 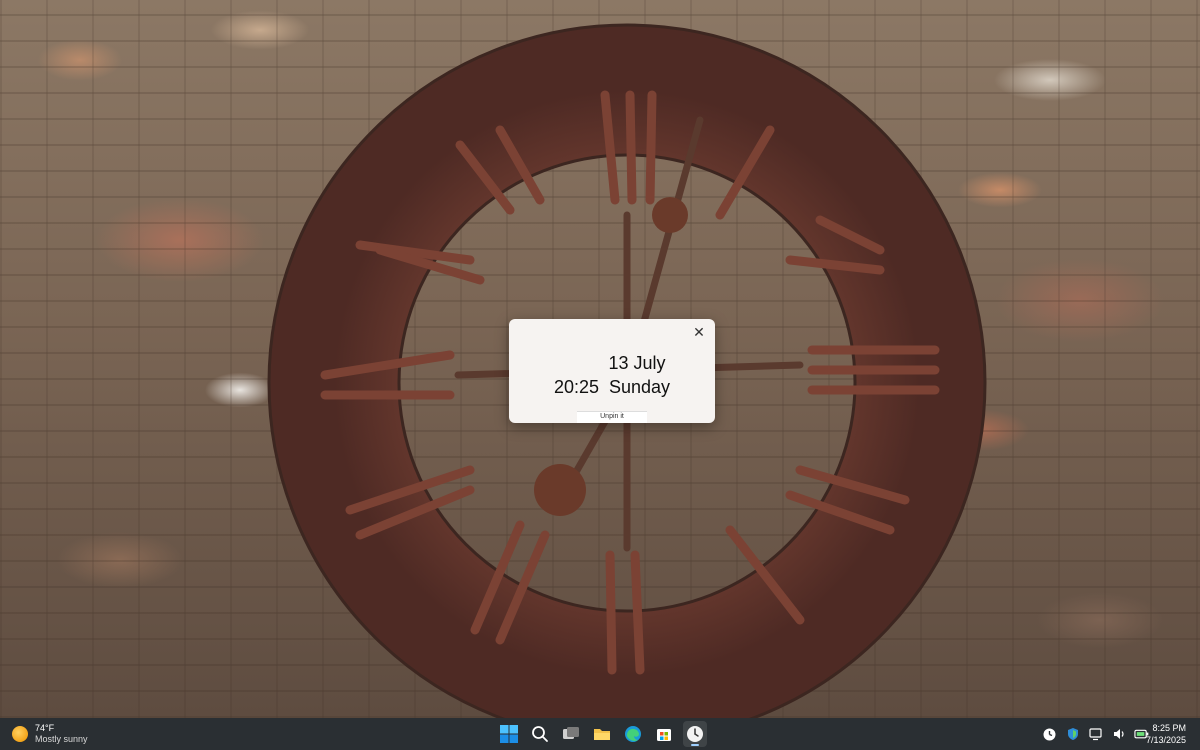 What do you see at coordinates (1166, 734) in the screenshot?
I see `taskbar-clock: 8:25 PM 7/13/2025` at bounding box center [1166, 734].